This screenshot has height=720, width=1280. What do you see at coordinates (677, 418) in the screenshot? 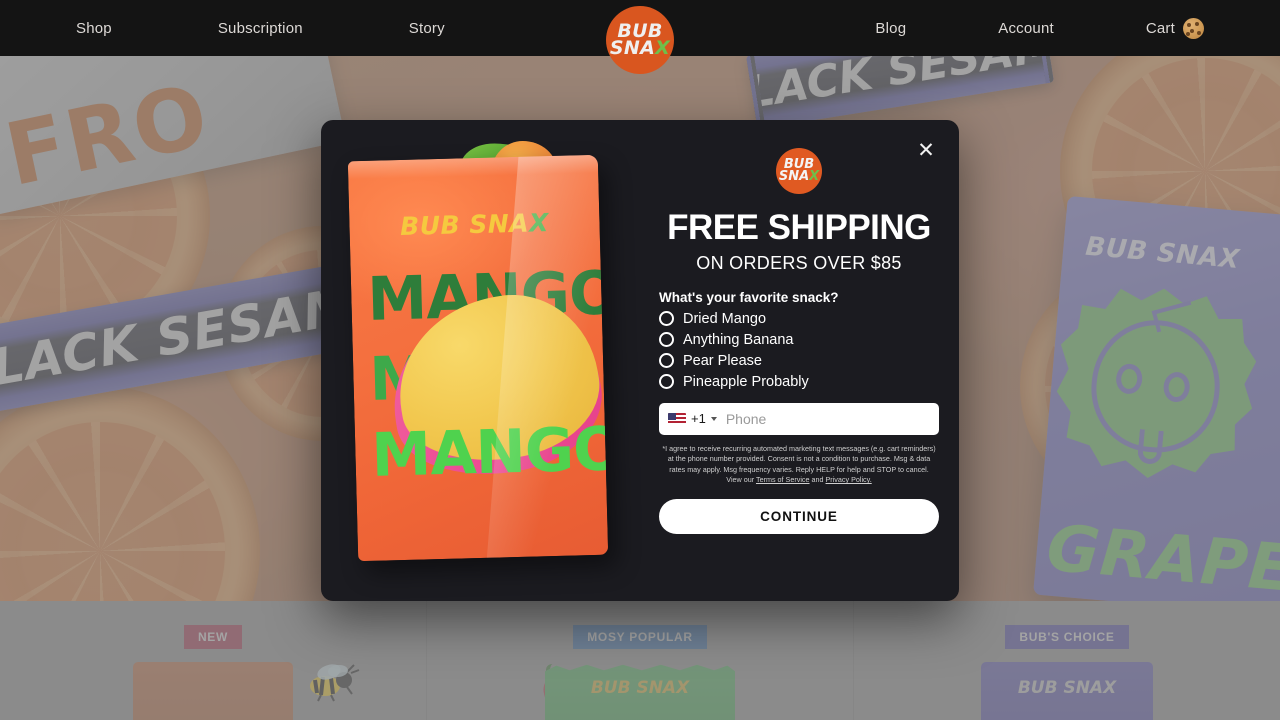
I see `us-flag-icon` at bounding box center [677, 418].